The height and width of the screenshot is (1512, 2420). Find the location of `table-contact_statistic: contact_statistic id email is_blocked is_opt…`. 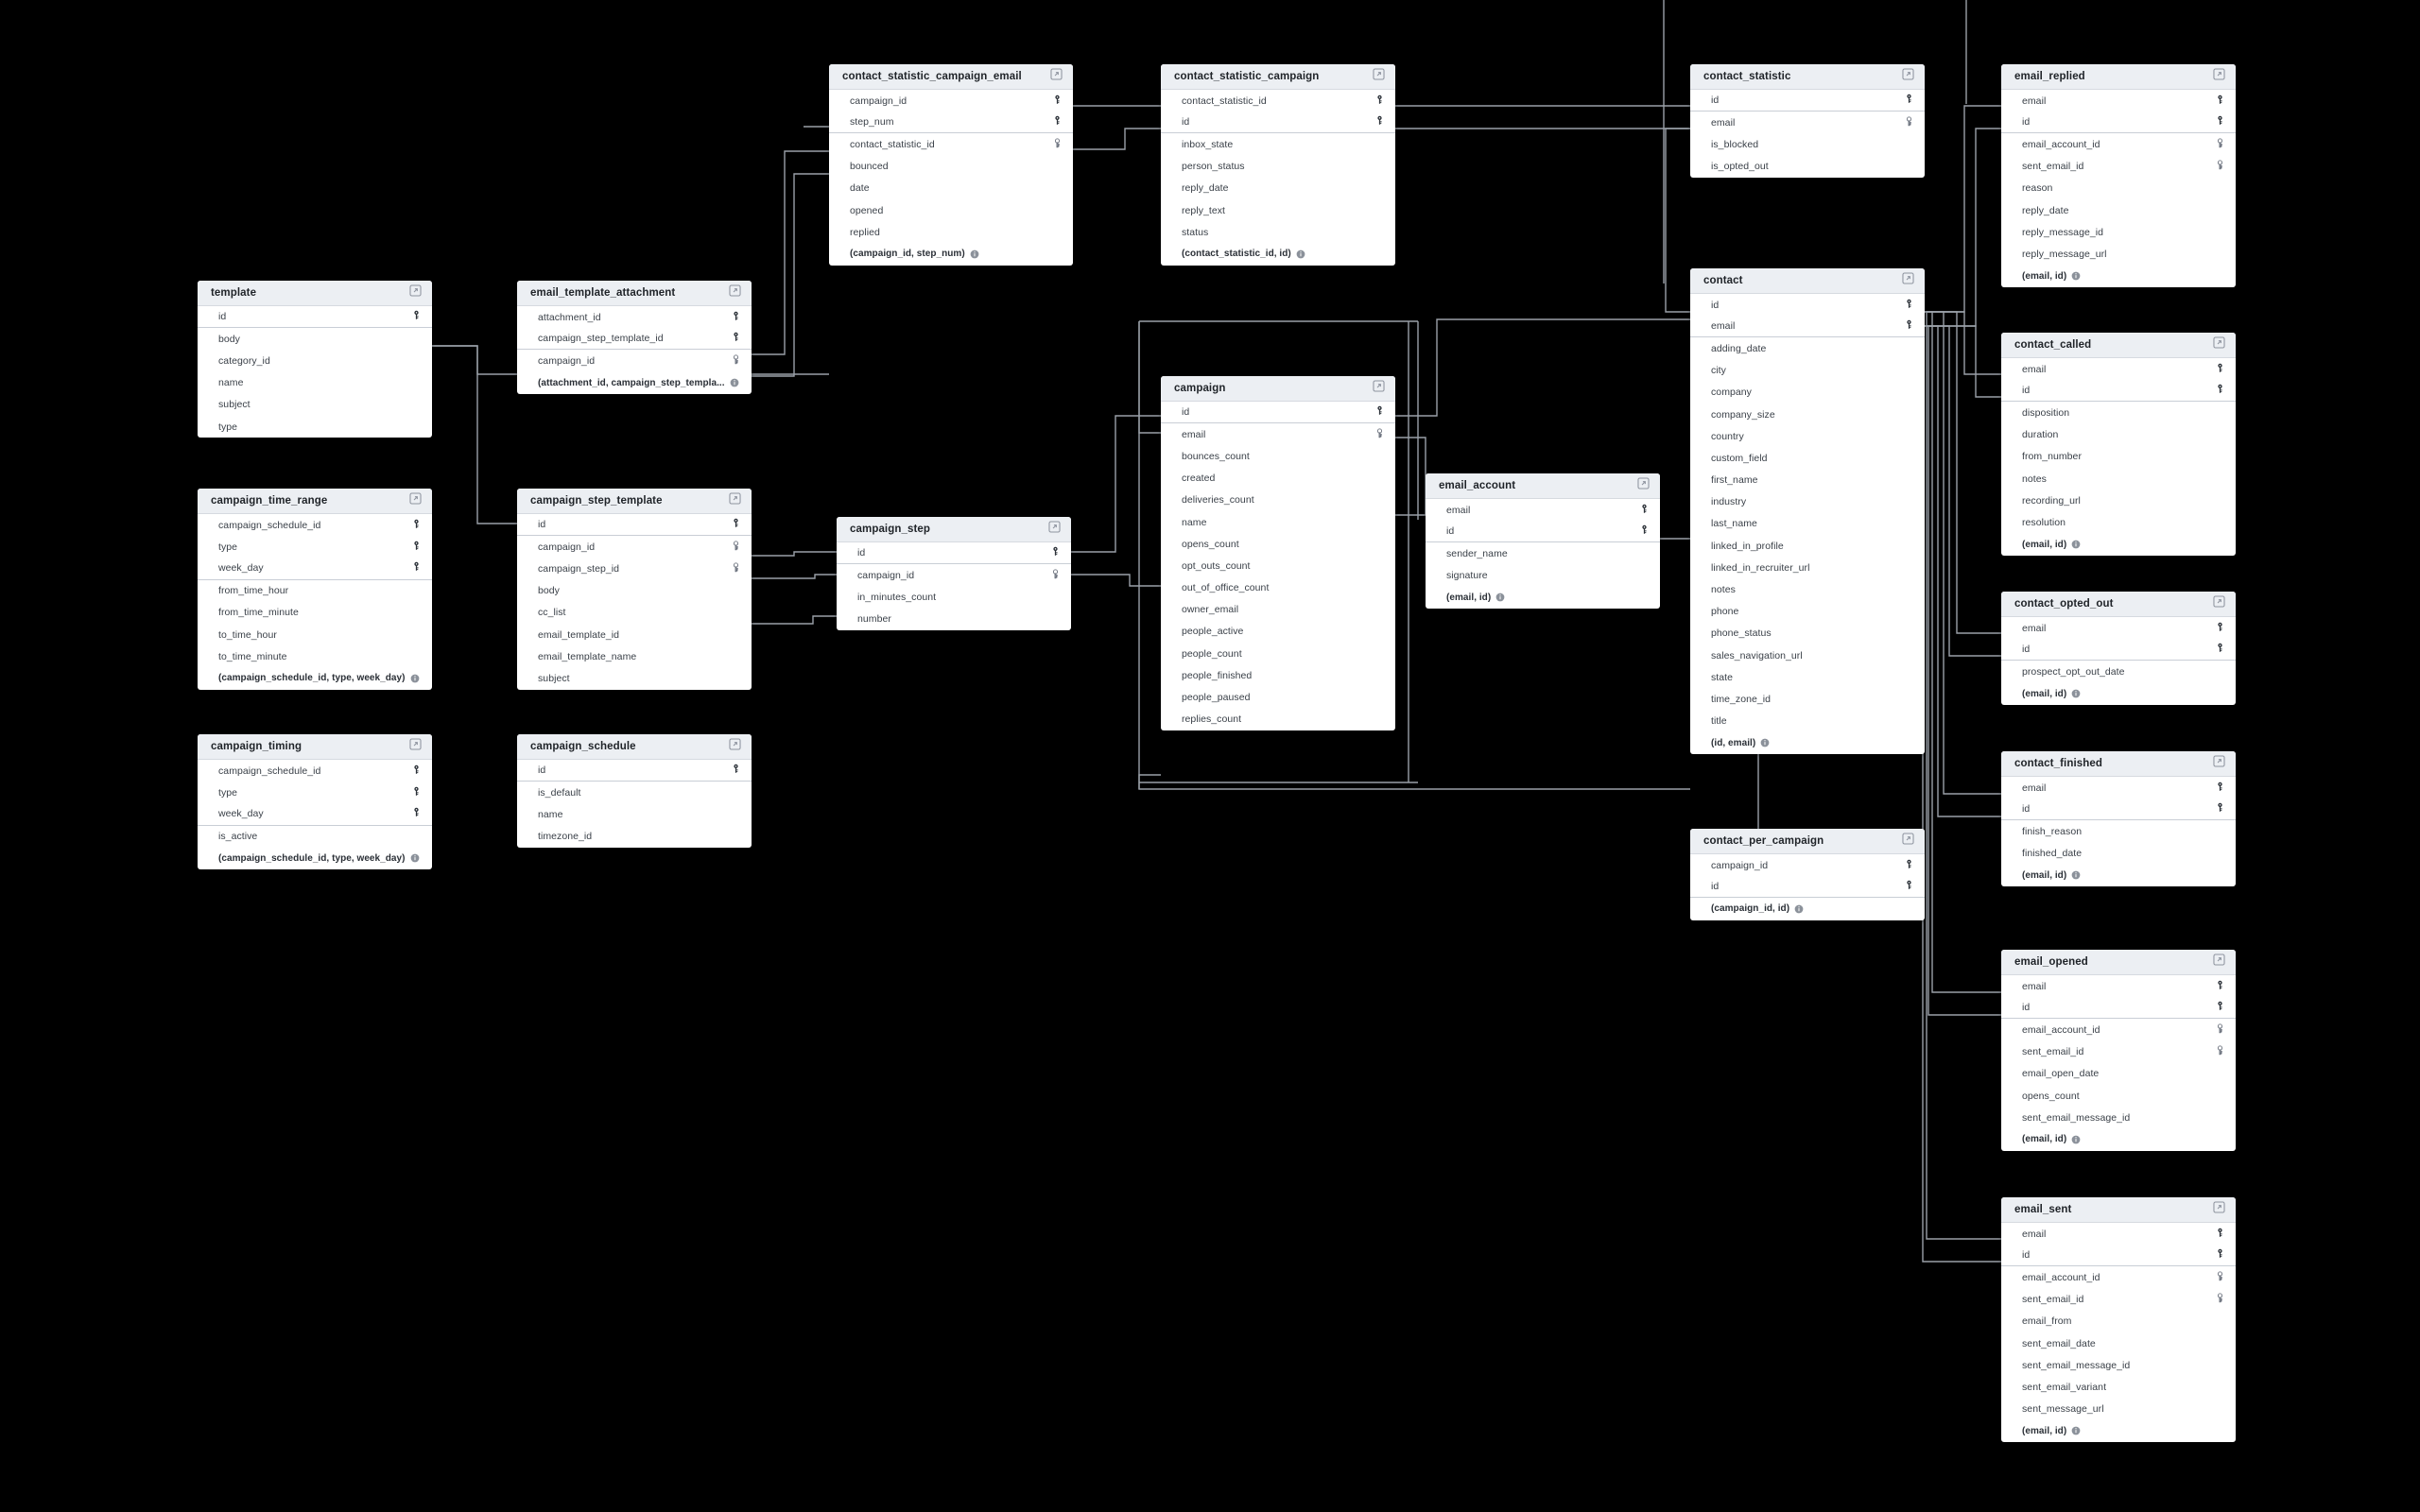

table-contact_statistic: contact_statistic id email is_blocked is_opt… is located at coordinates (1808, 121).